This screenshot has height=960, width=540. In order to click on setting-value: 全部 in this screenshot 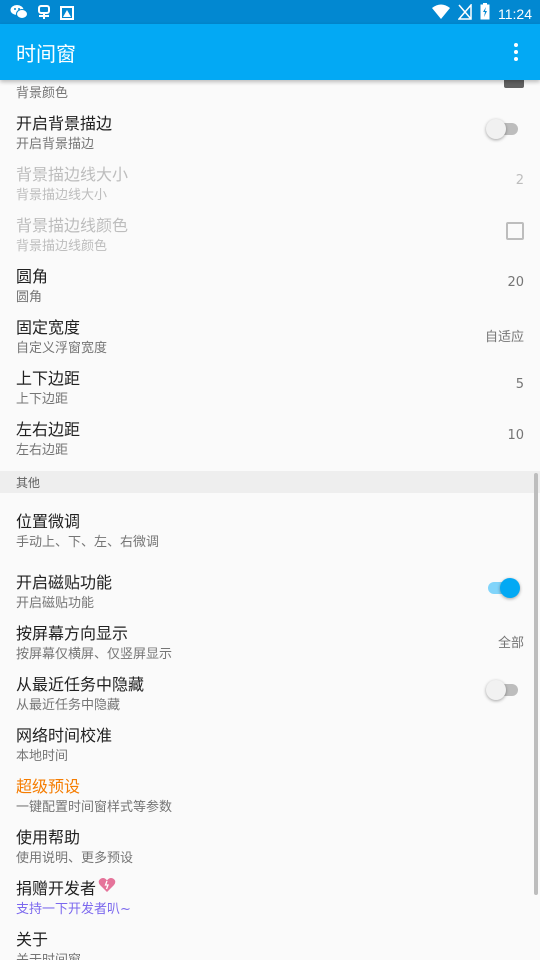, I will do `click(510, 643)`.